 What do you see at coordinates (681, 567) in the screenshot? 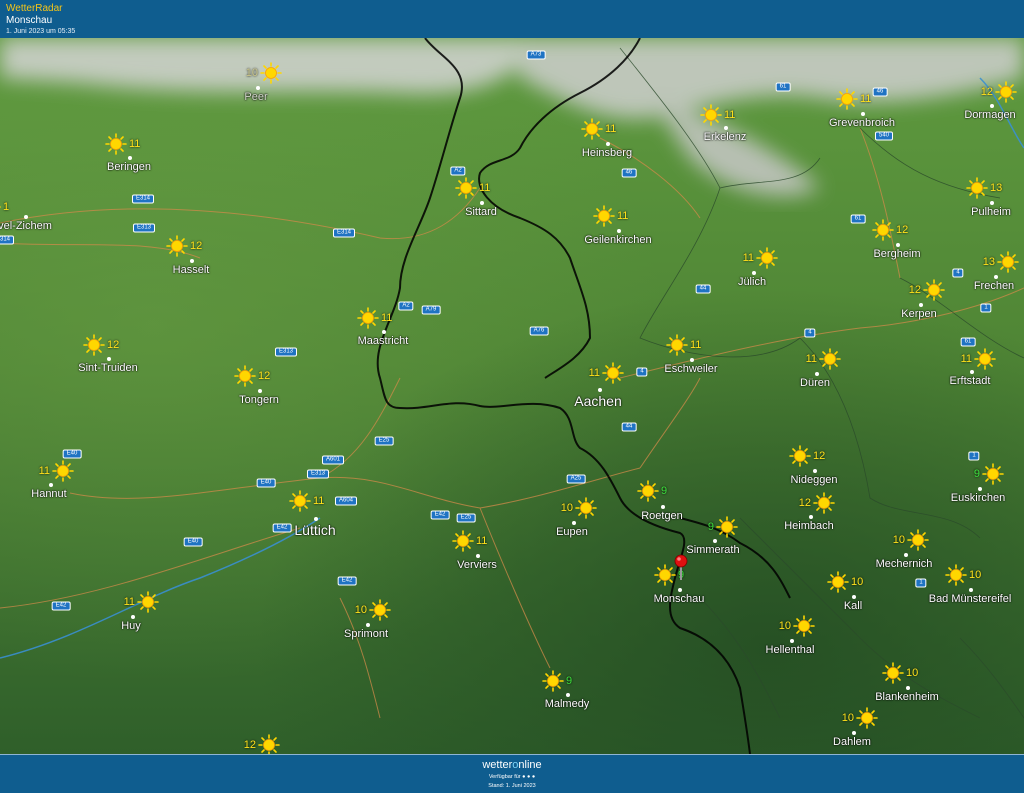
I see `map-pin-icon` at bounding box center [681, 567].